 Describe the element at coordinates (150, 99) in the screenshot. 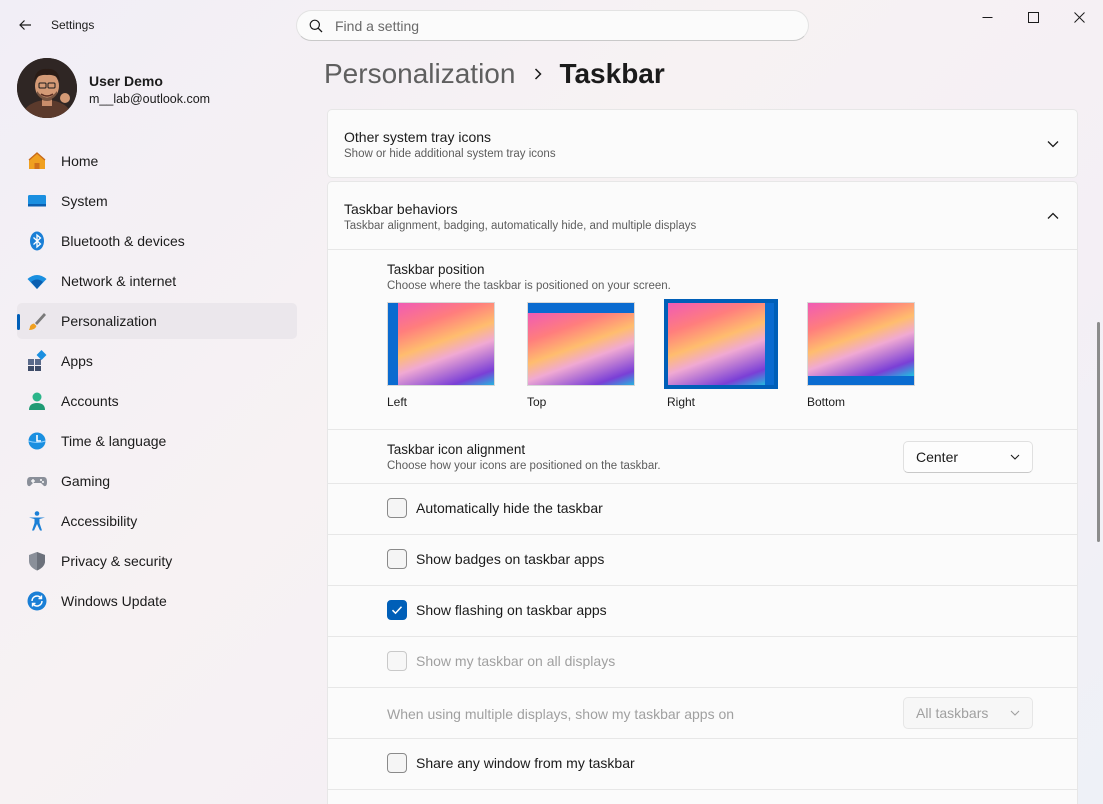

I see `user-email: m__lab@outlook.com` at that location.